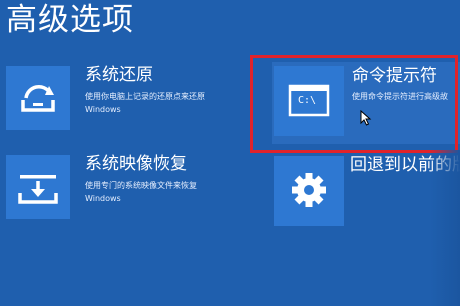 The height and width of the screenshot is (306, 460). Describe the element at coordinates (354, 104) in the screenshot. I see `highlight-annotation-frame` at that location.